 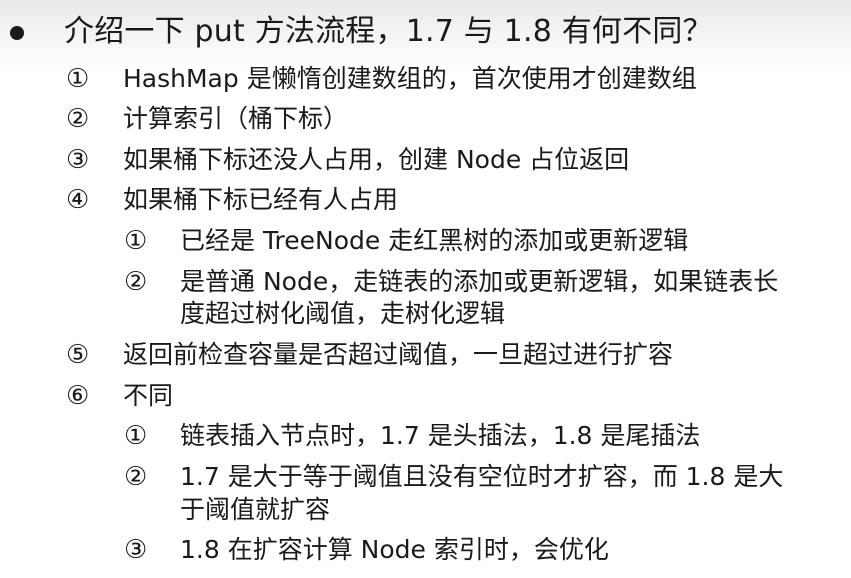 I want to click on list-item: ④ 如果桶下标已经有人占用, so click(x=425, y=200).